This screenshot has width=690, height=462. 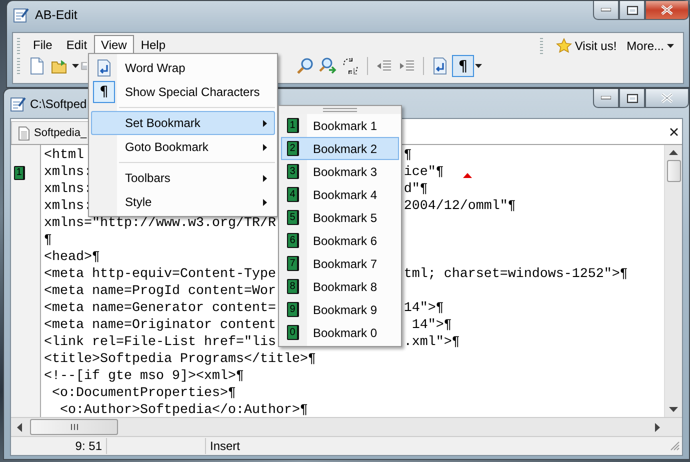 I want to click on menu-item: 8 Bookmark 8, so click(x=340, y=286).